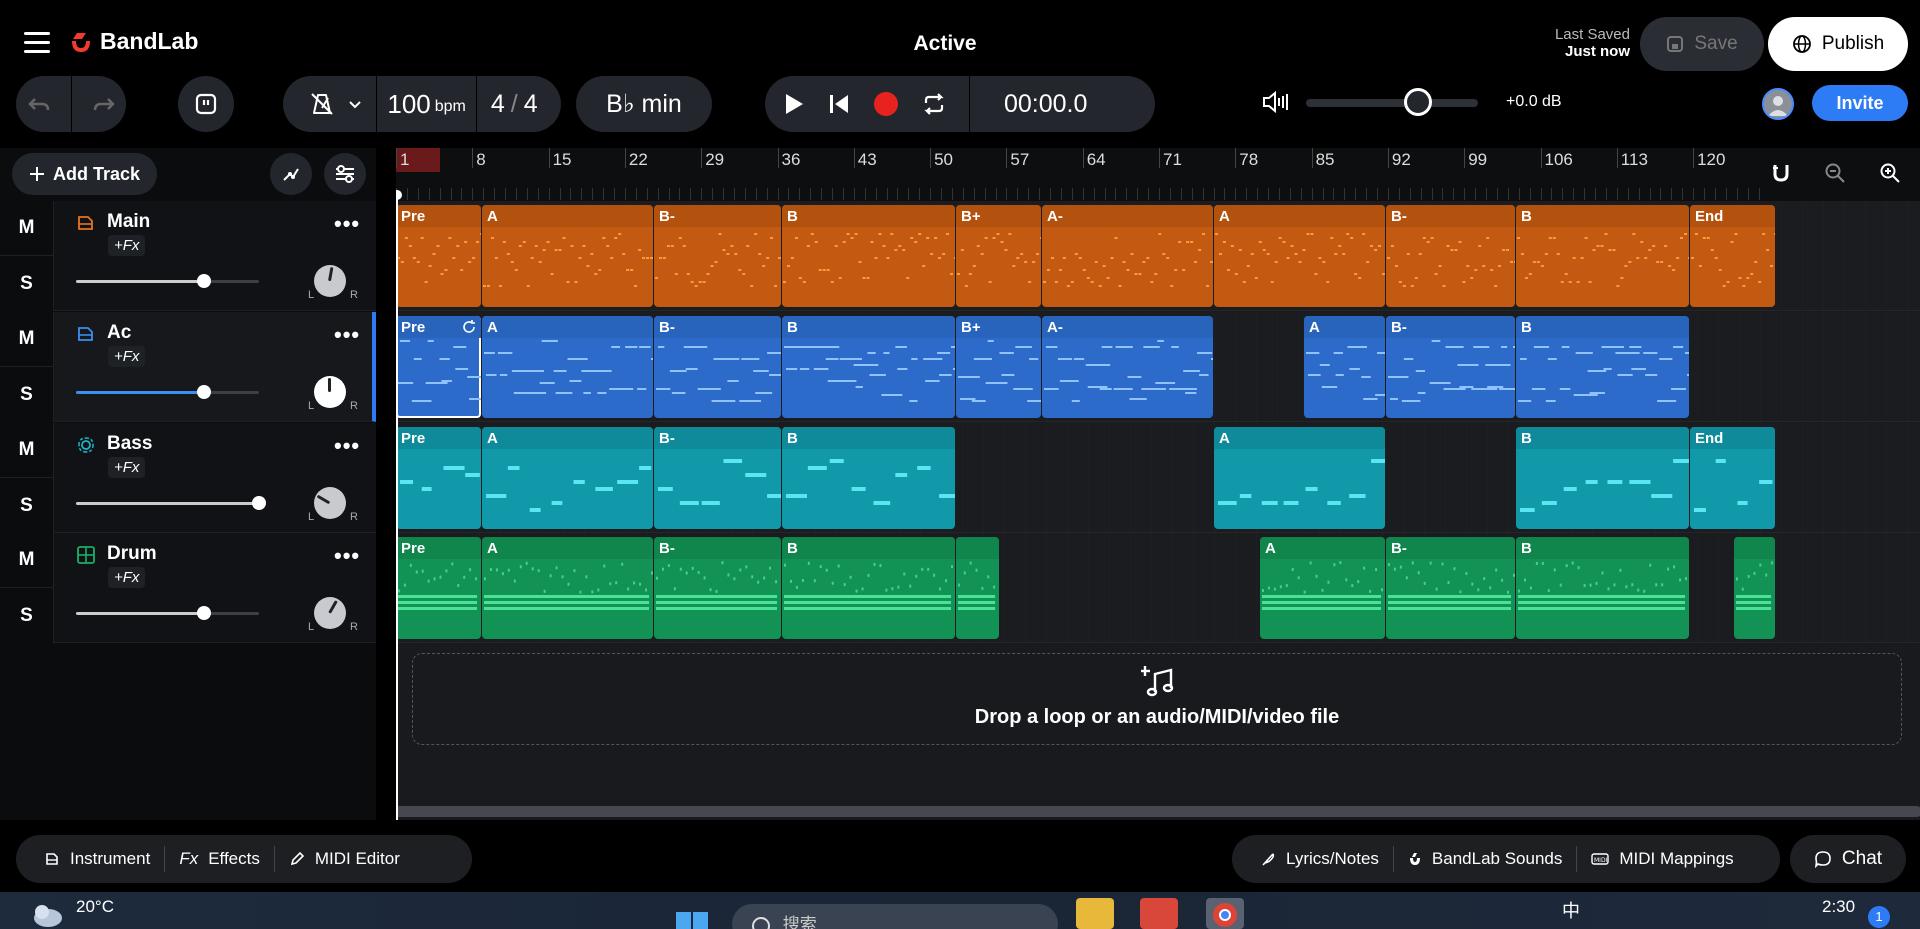 Image resolution: width=1920 pixels, height=929 pixels. I want to click on speaker-icon, so click(1277, 104).